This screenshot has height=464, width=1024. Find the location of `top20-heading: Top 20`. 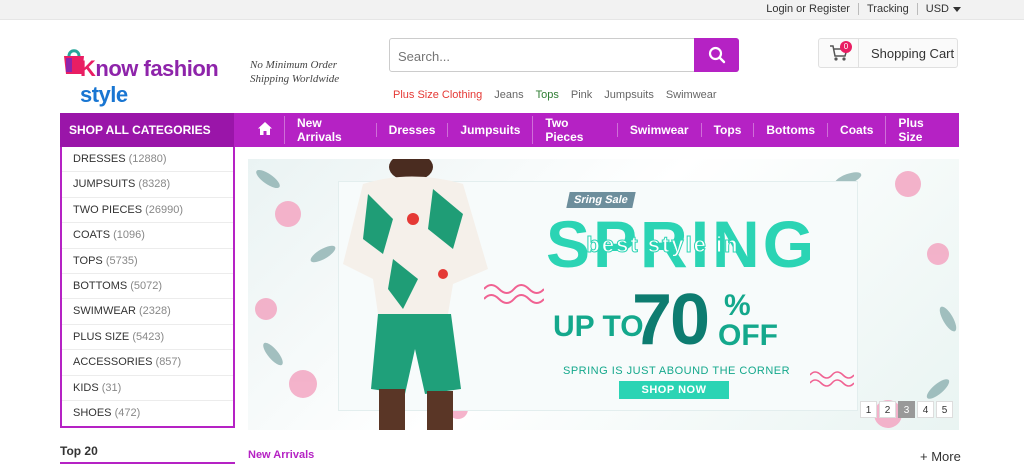

top20-heading: Top 20 is located at coordinates (147, 454).